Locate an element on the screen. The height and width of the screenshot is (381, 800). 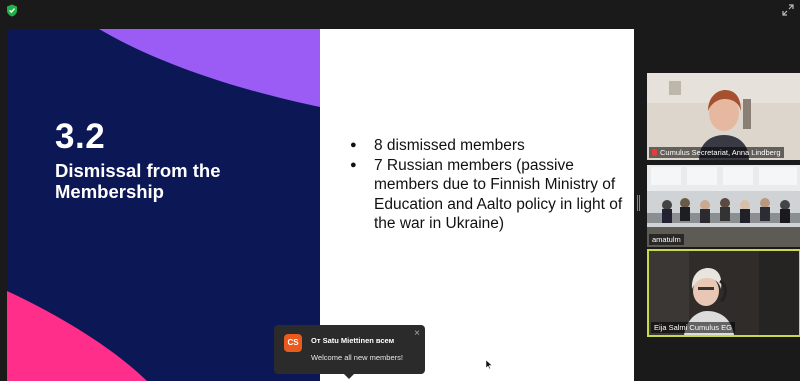
participant-video-tile: amatulm is located at coordinates (723, 206).